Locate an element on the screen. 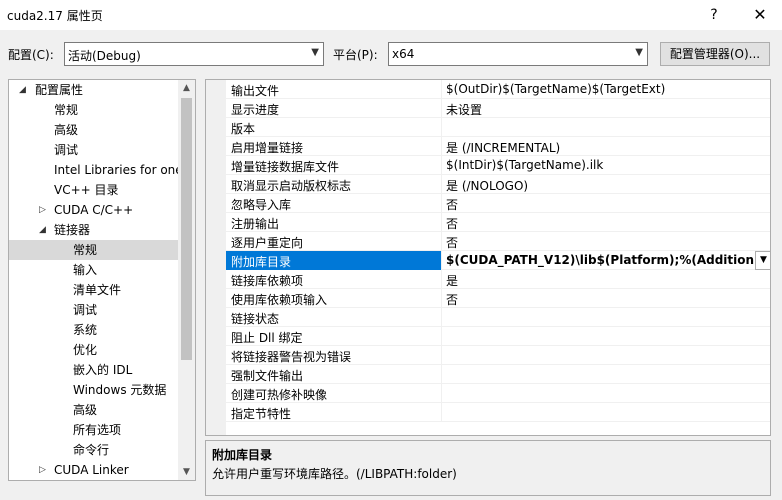 This screenshot has height=500, width=782. scrollbar-thumb is located at coordinates (186, 229).